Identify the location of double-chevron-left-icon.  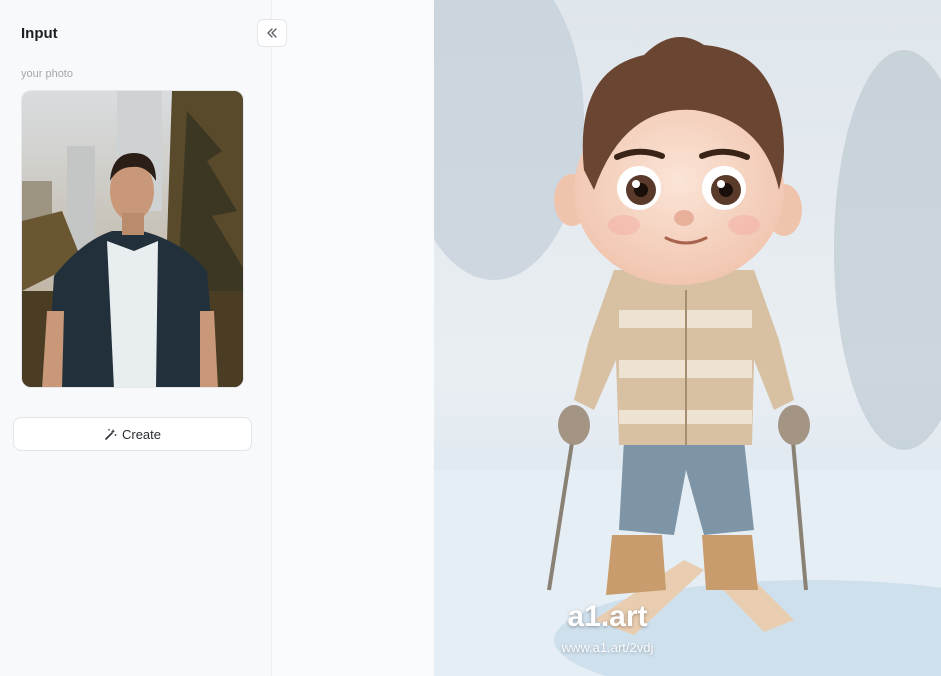
(272, 33).